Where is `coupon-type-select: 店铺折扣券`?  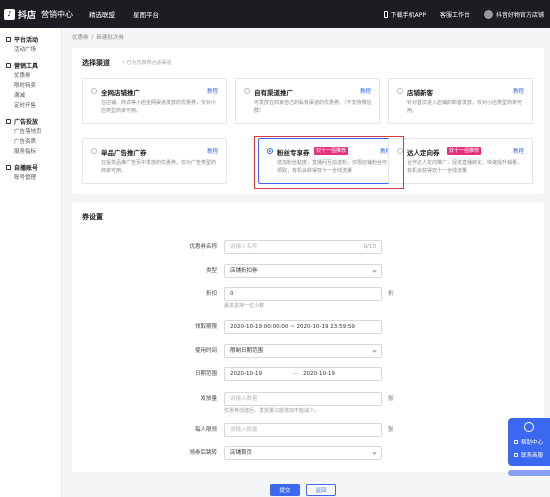 coupon-type-select: 店铺折扣券 is located at coordinates (303, 271).